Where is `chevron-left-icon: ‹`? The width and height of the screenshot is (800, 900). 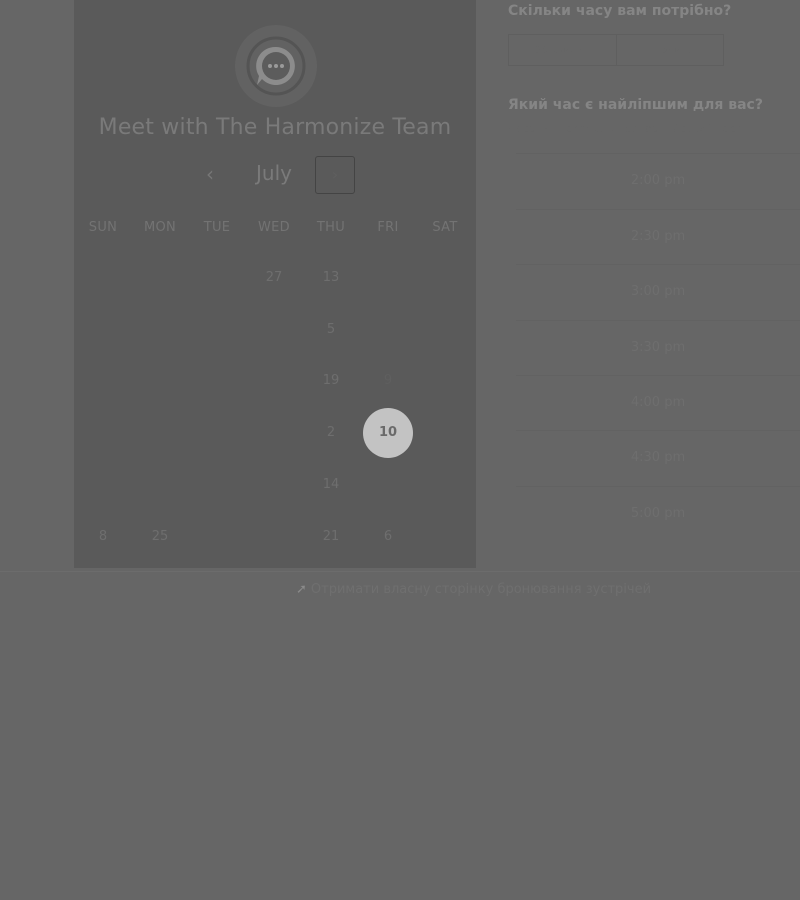
chevron-left-icon: ‹ is located at coordinates (210, 174).